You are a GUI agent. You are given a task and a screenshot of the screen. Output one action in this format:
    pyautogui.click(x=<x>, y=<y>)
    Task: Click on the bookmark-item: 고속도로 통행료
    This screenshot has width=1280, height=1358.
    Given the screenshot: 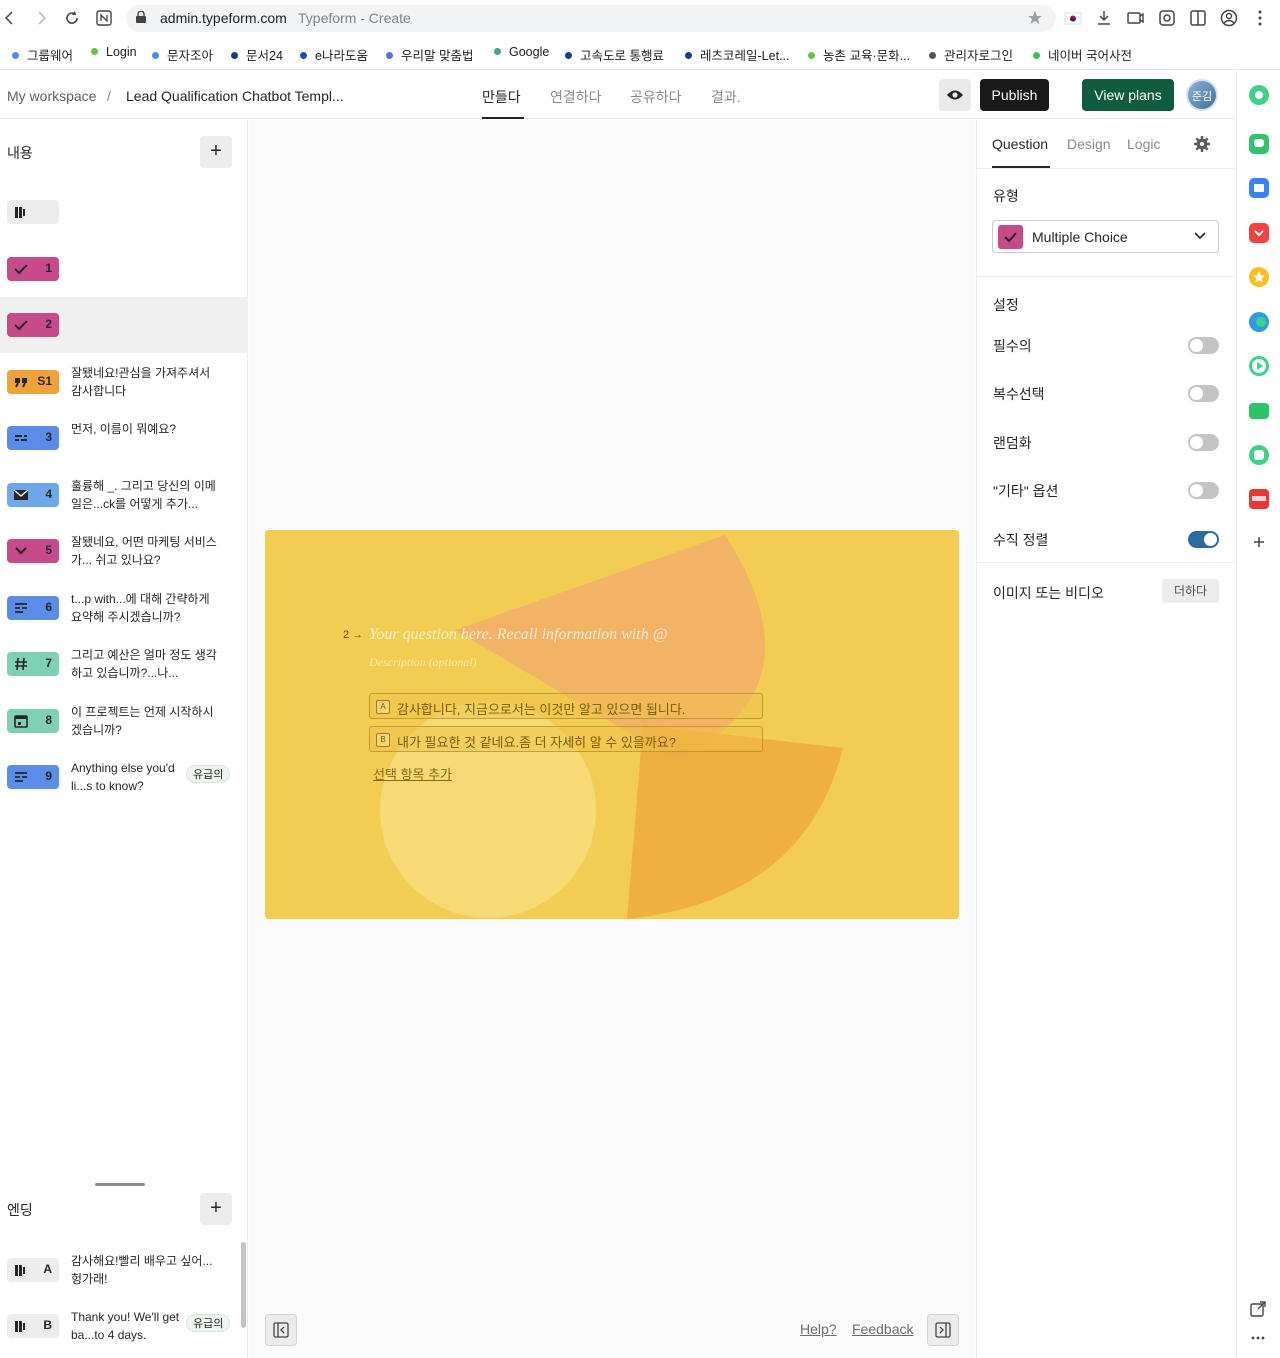 What is the action you would take?
    pyautogui.click(x=614, y=54)
    